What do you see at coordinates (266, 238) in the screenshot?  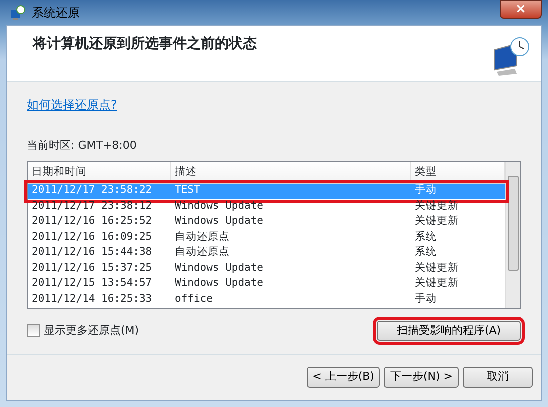 I see `table-row: 2011/12/16 16:09:25 自动还原点 系统` at bounding box center [266, 238].